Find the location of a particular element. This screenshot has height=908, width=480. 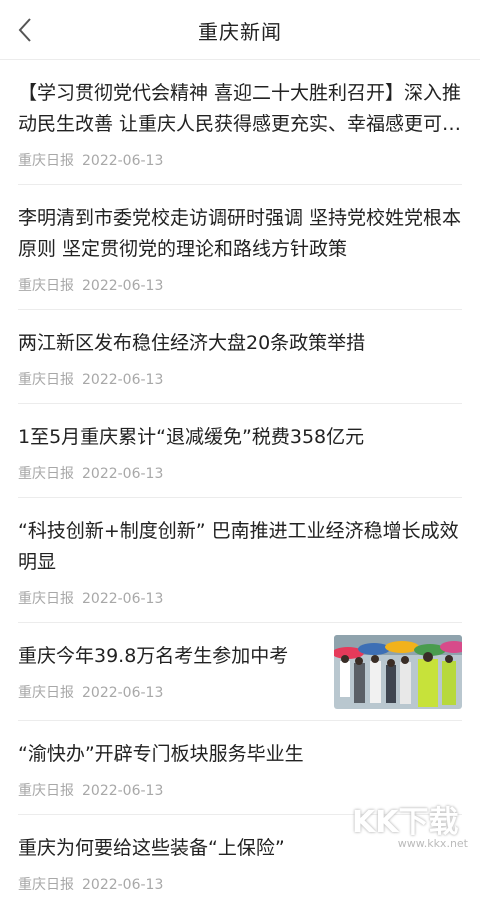

news-item: 重庆今年39.8万名考生参加中考 重庆日报 2022-06-13 is located at coordinates (240, 672).